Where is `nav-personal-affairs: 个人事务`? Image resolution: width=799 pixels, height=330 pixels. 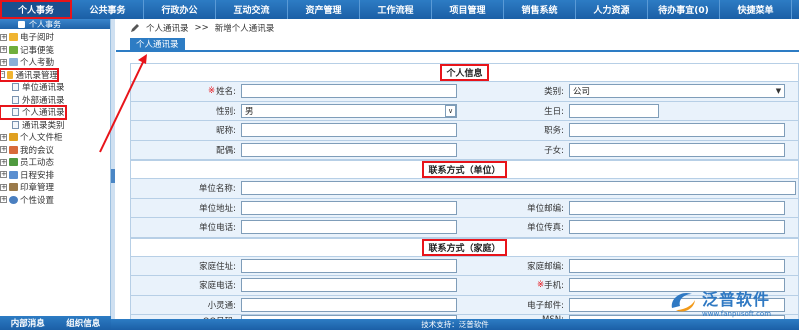 nav-personal-affairs: 个人事务 is located at coordinates (36, 9).